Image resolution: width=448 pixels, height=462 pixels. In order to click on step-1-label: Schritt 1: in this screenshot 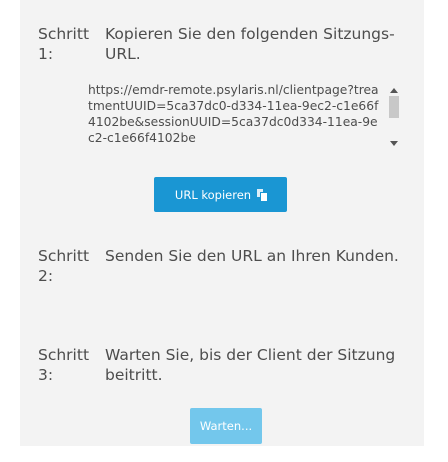, I will do `click(64, 44)`.